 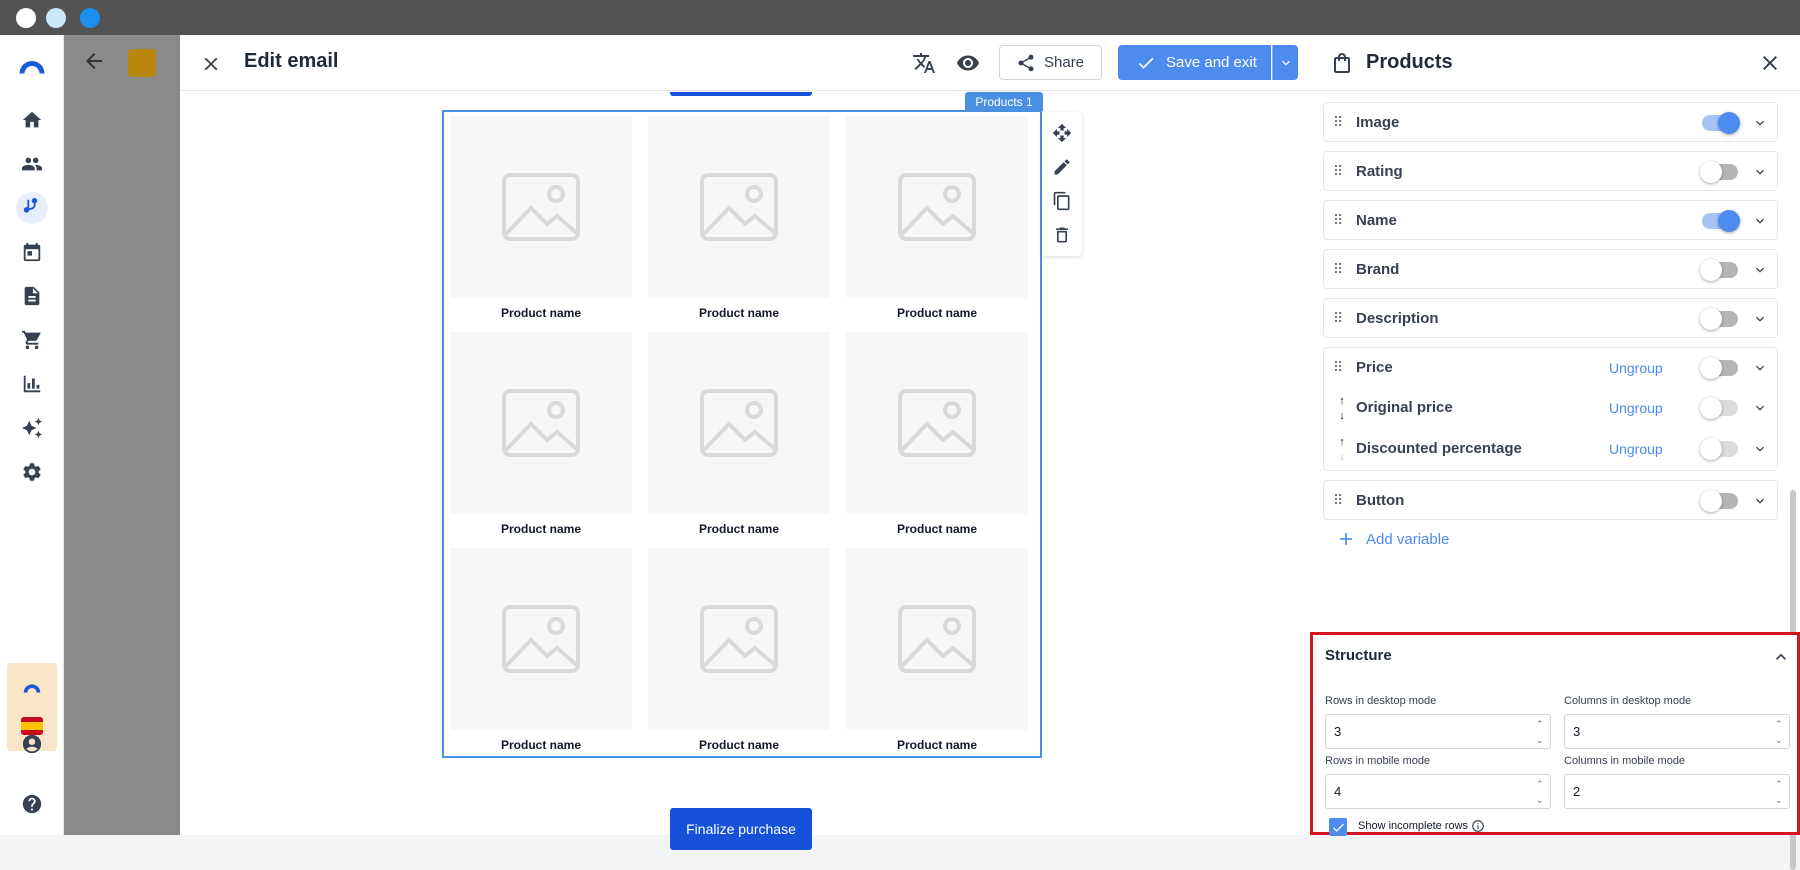 What do you see at coordinates (1285, 62) in the screenshot?
I see `save-options-dropdown` at bounding box center [1285, 62].